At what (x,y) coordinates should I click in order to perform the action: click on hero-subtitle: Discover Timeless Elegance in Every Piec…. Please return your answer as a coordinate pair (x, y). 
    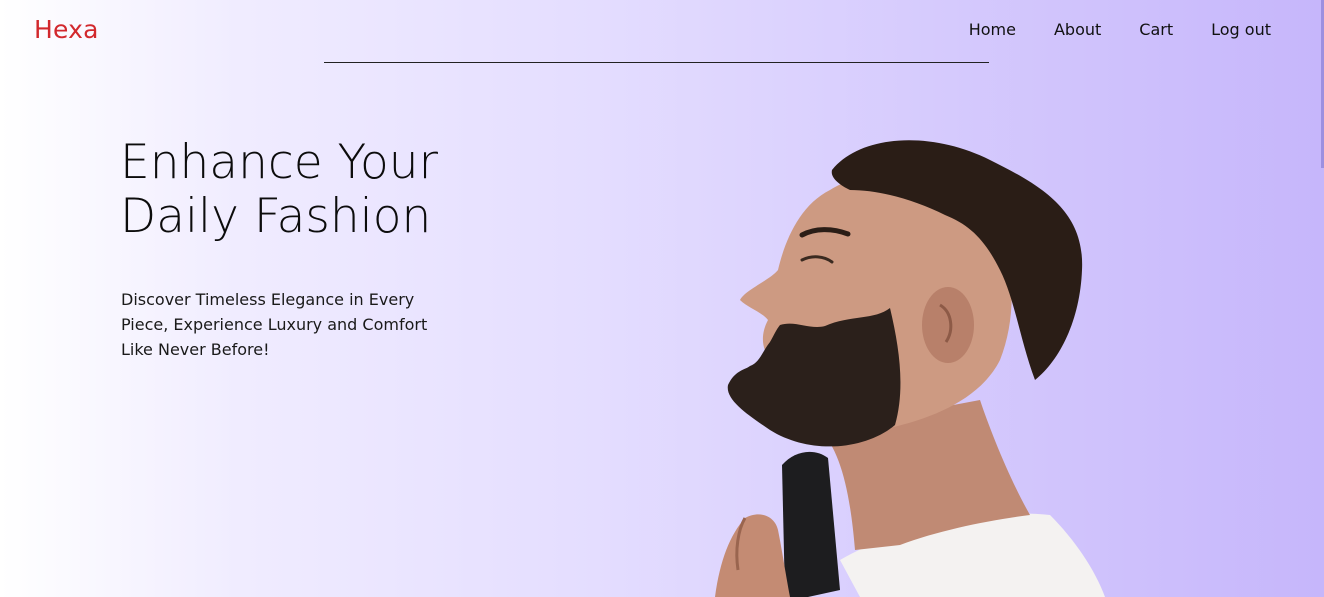
    Looking at the image, I should click on (286, 324).